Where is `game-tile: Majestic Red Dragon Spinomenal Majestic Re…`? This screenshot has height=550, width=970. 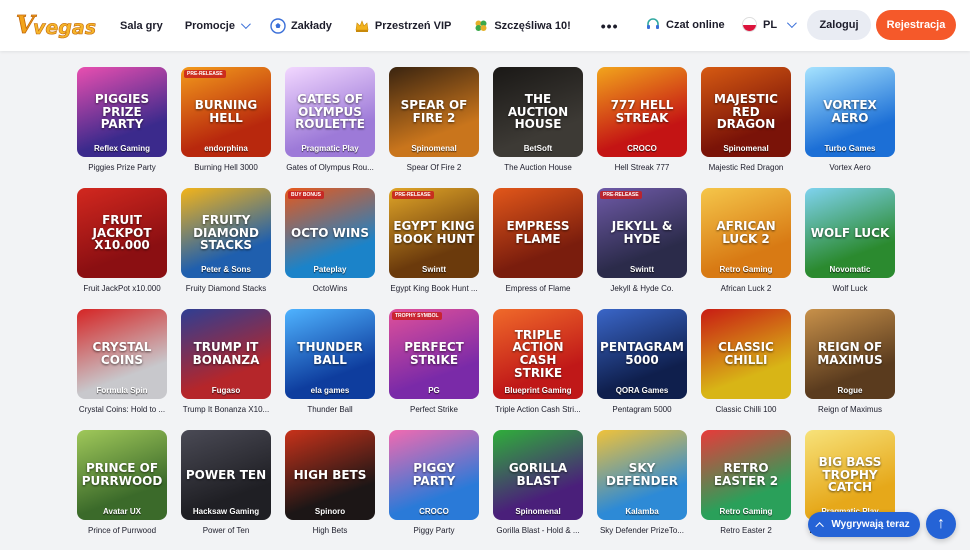
game-tile: Majestic Red Dragon Spinomenal Majestic Re… is located at coordinates (746, 119).